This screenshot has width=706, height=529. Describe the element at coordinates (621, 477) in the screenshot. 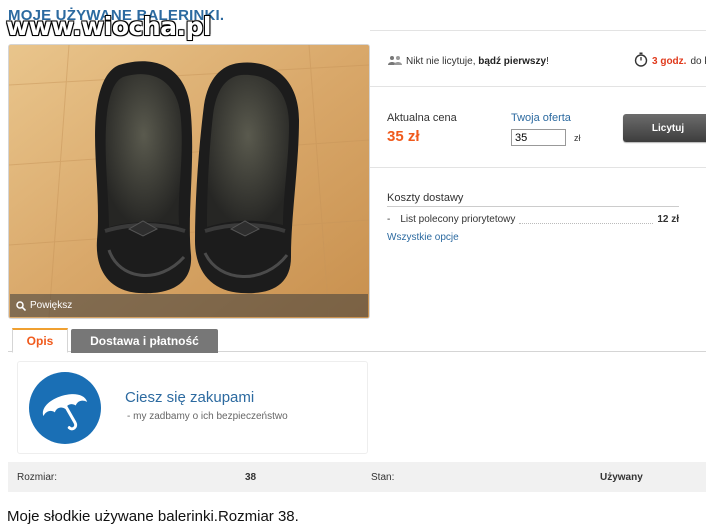

I see `condition-value: Używany` at that location.